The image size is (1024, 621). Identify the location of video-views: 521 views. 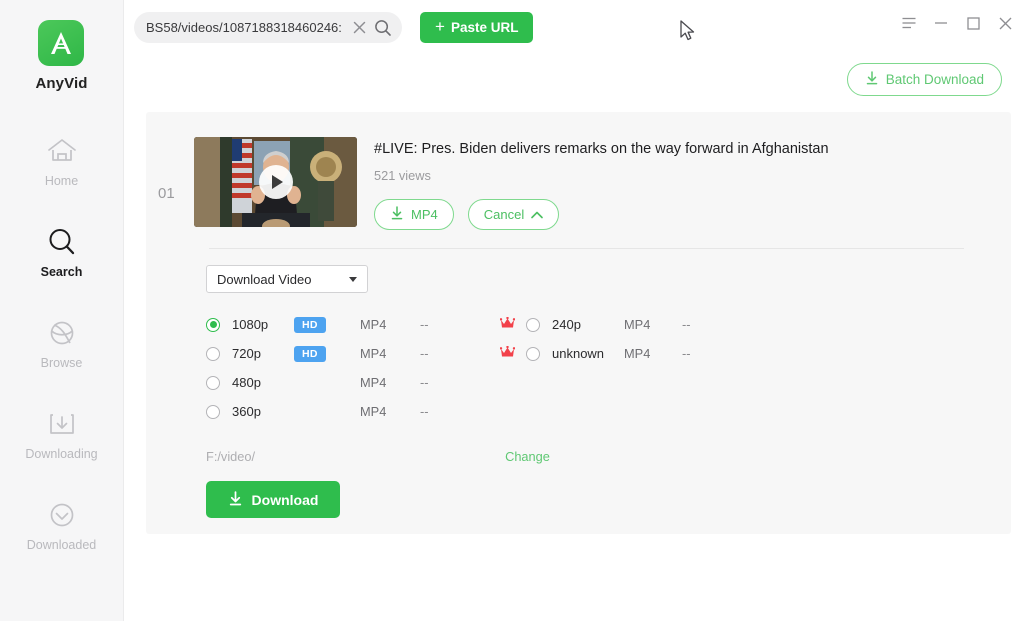
(402, 176).